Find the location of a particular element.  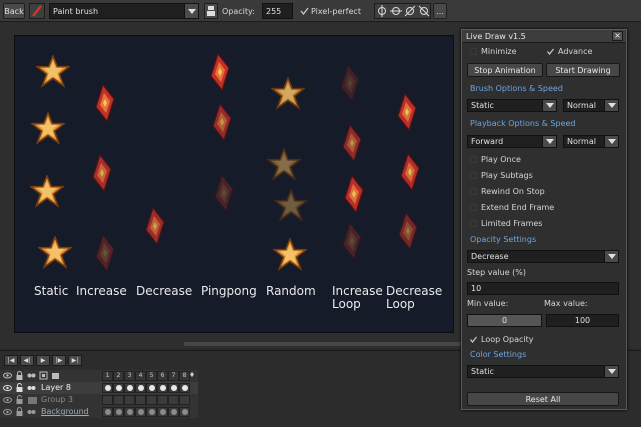

opacity-mode-select: Decrease is located at coordinates (543, 256).